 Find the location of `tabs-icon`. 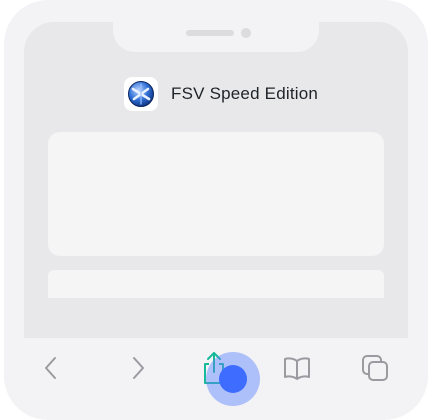

tabs-icon is located at coordinates (375, 368).